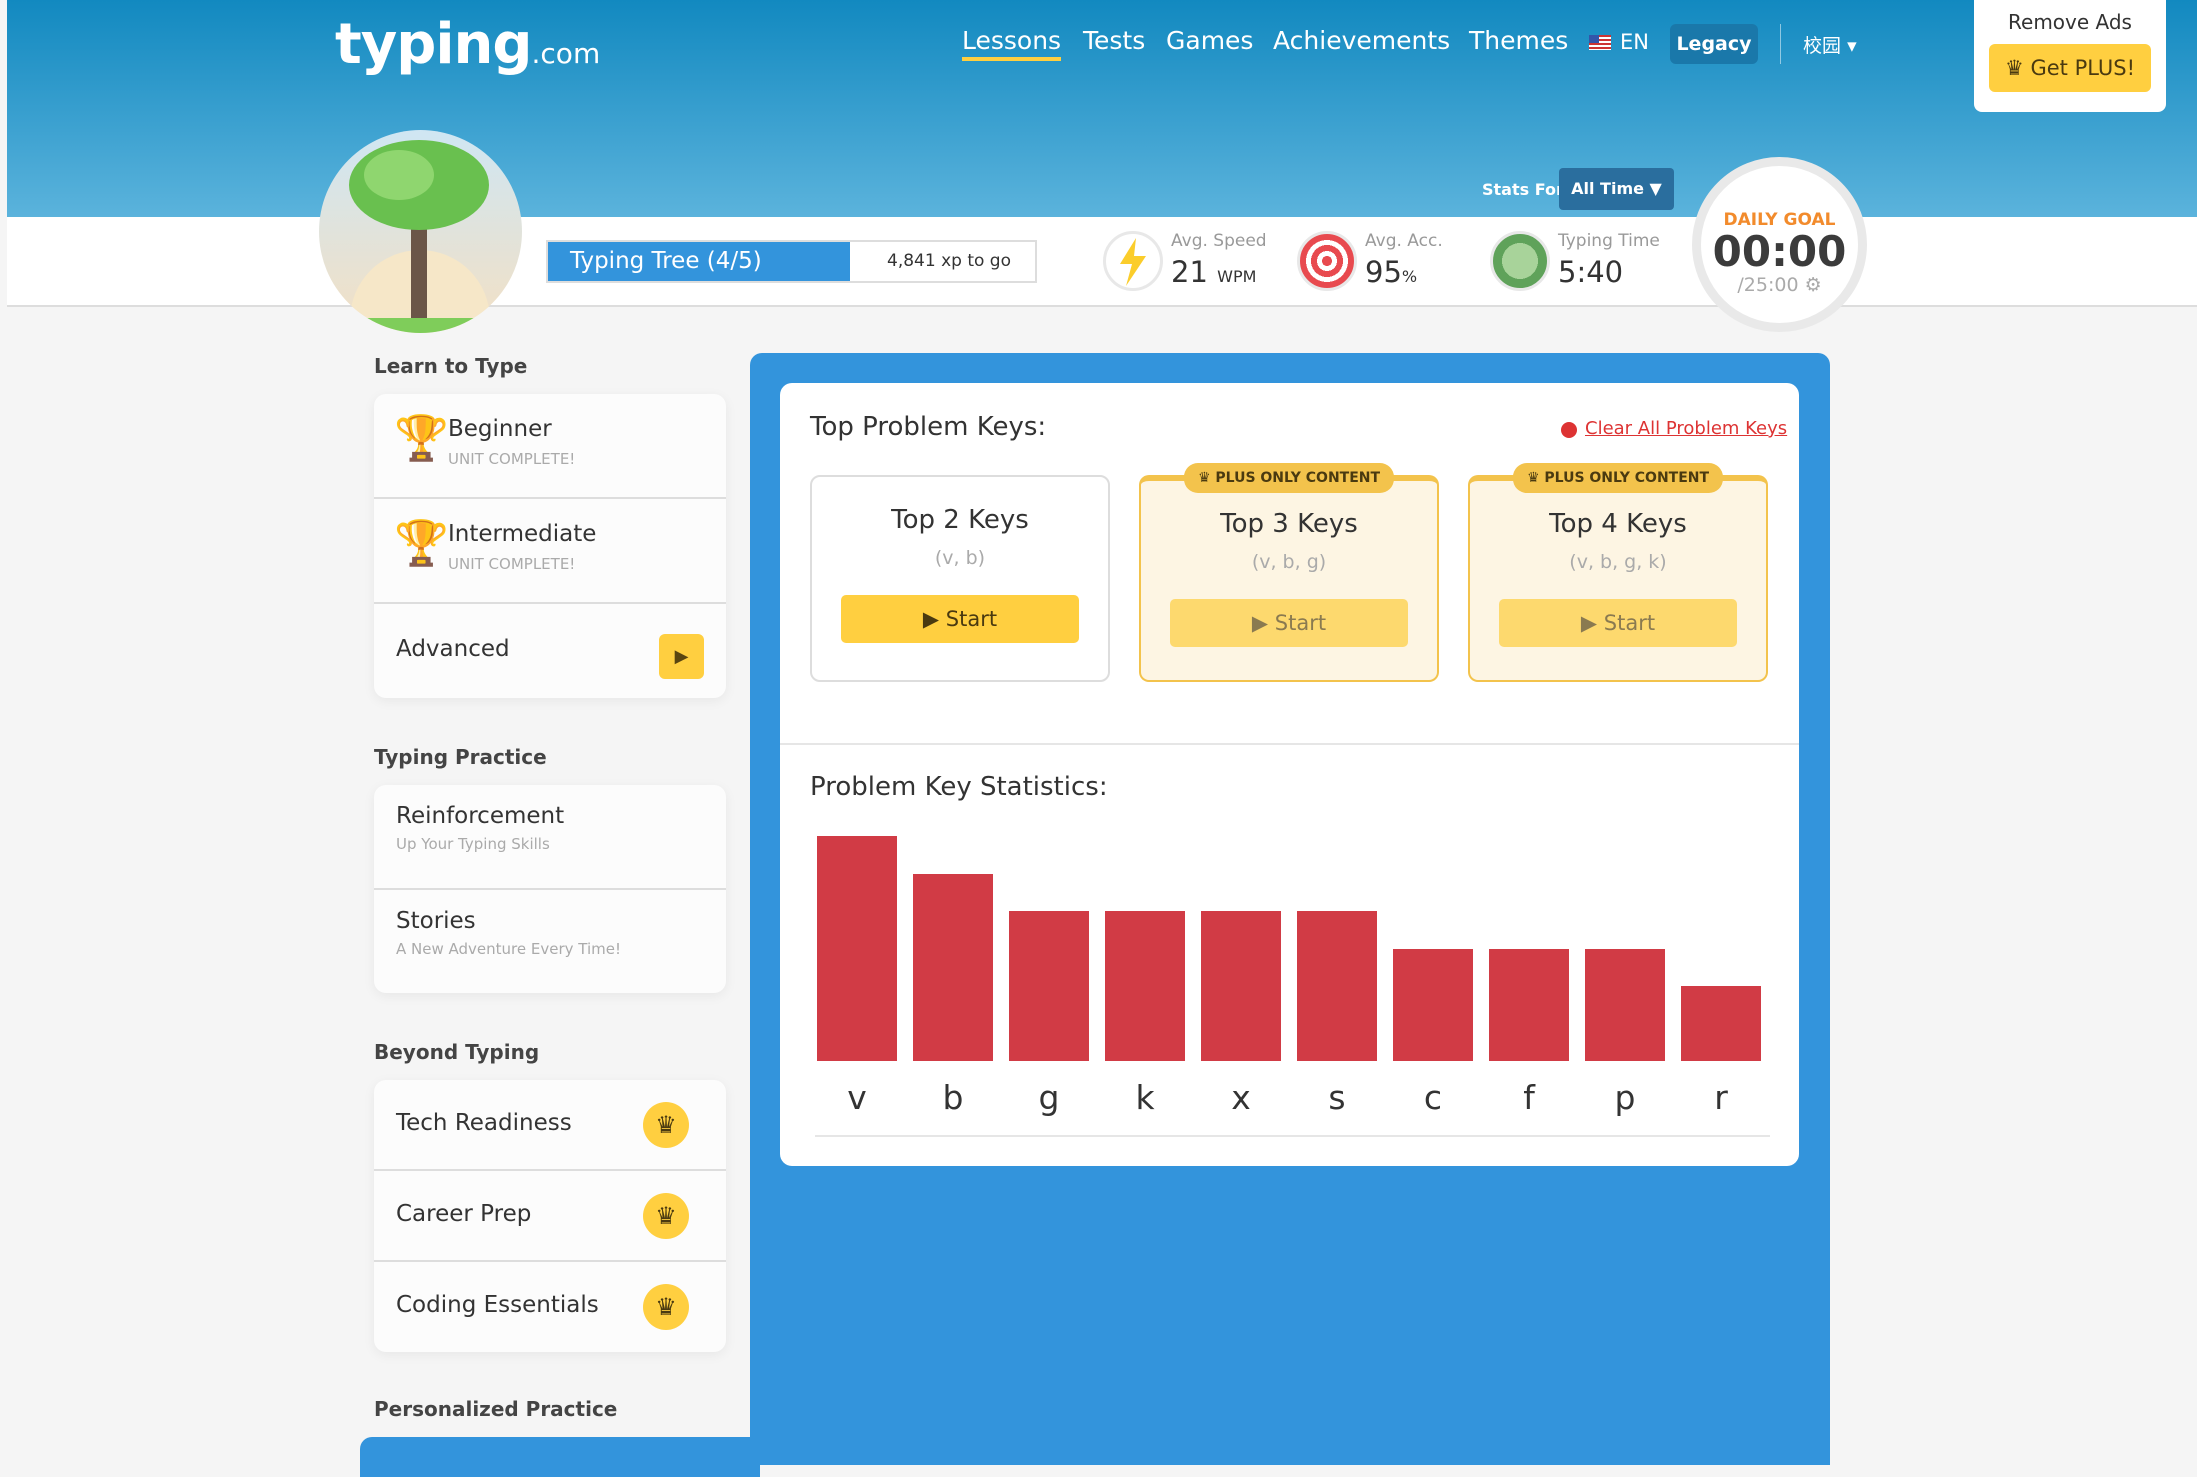 The height and width of the screenshot is (1477, 2197). Describe the element at coordinates (1721, 1023) in the screenshot. I see `bar-r` at that location.